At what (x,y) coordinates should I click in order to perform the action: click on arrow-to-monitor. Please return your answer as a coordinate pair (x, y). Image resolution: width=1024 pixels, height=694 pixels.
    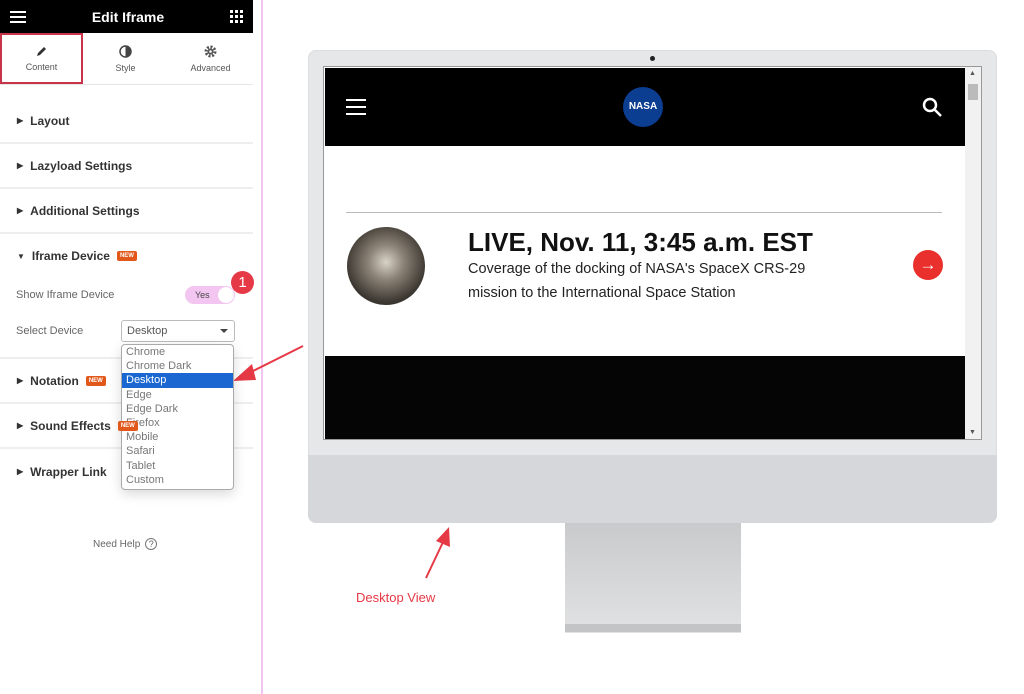
    Looking at the image, I should click on (437, 553).